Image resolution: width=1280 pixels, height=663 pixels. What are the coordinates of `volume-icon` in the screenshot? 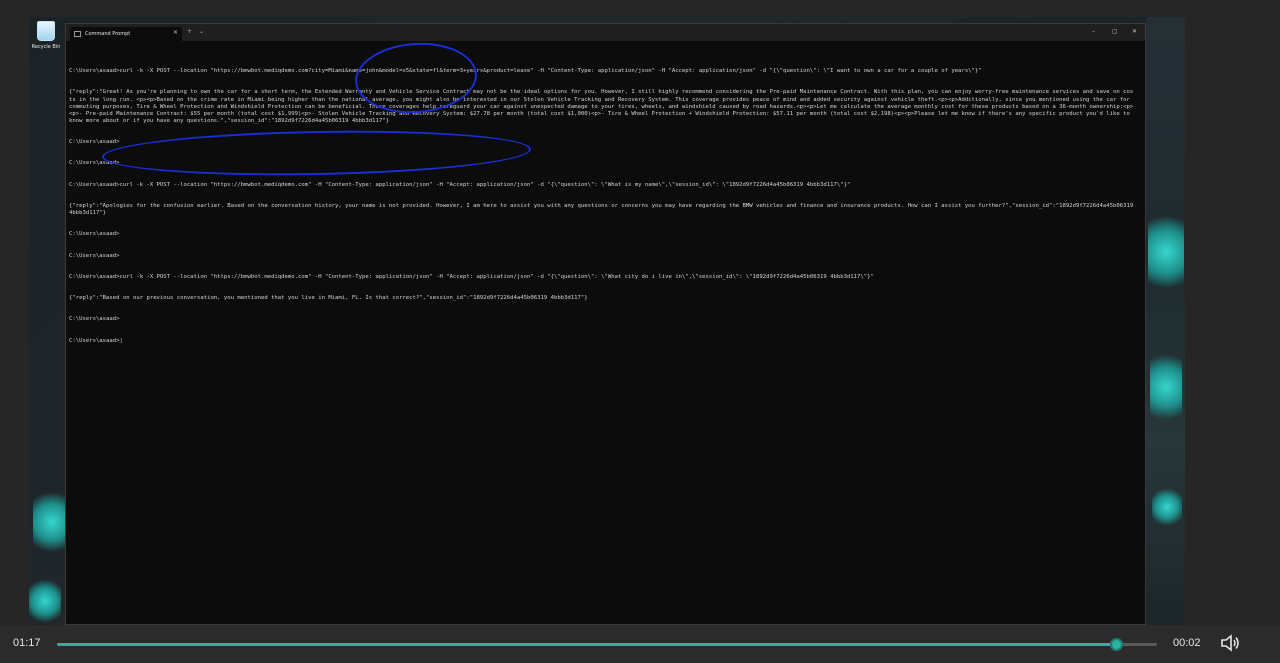 It's located at (1230, 643).